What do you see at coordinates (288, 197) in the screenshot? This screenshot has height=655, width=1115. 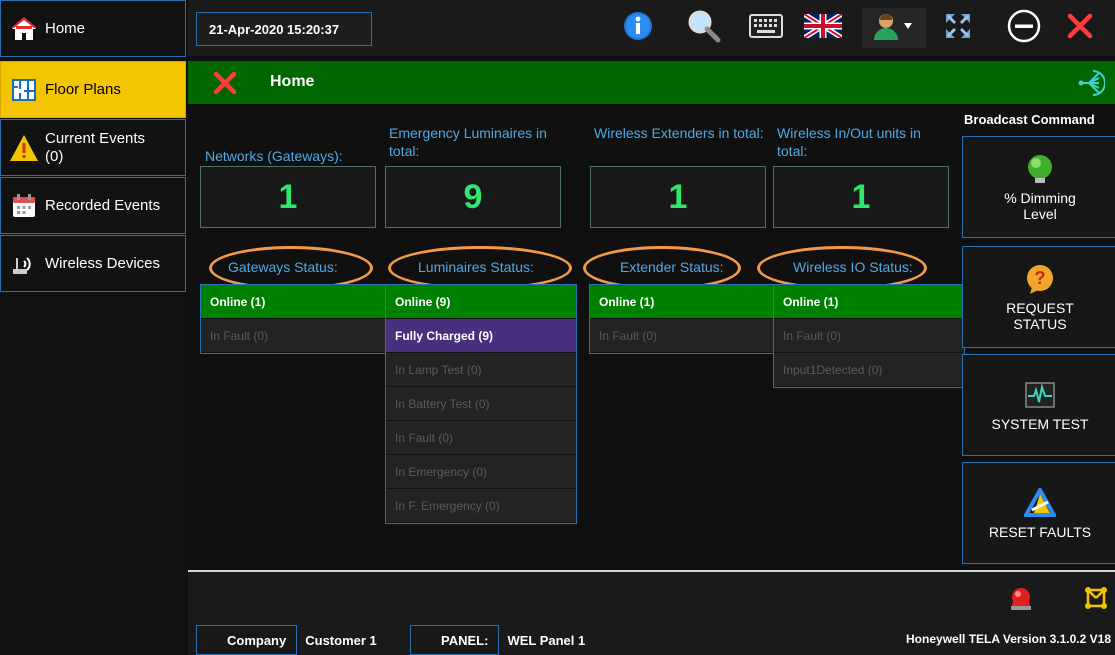 I see `networks-count: 1` at bounding box center [288, 197].